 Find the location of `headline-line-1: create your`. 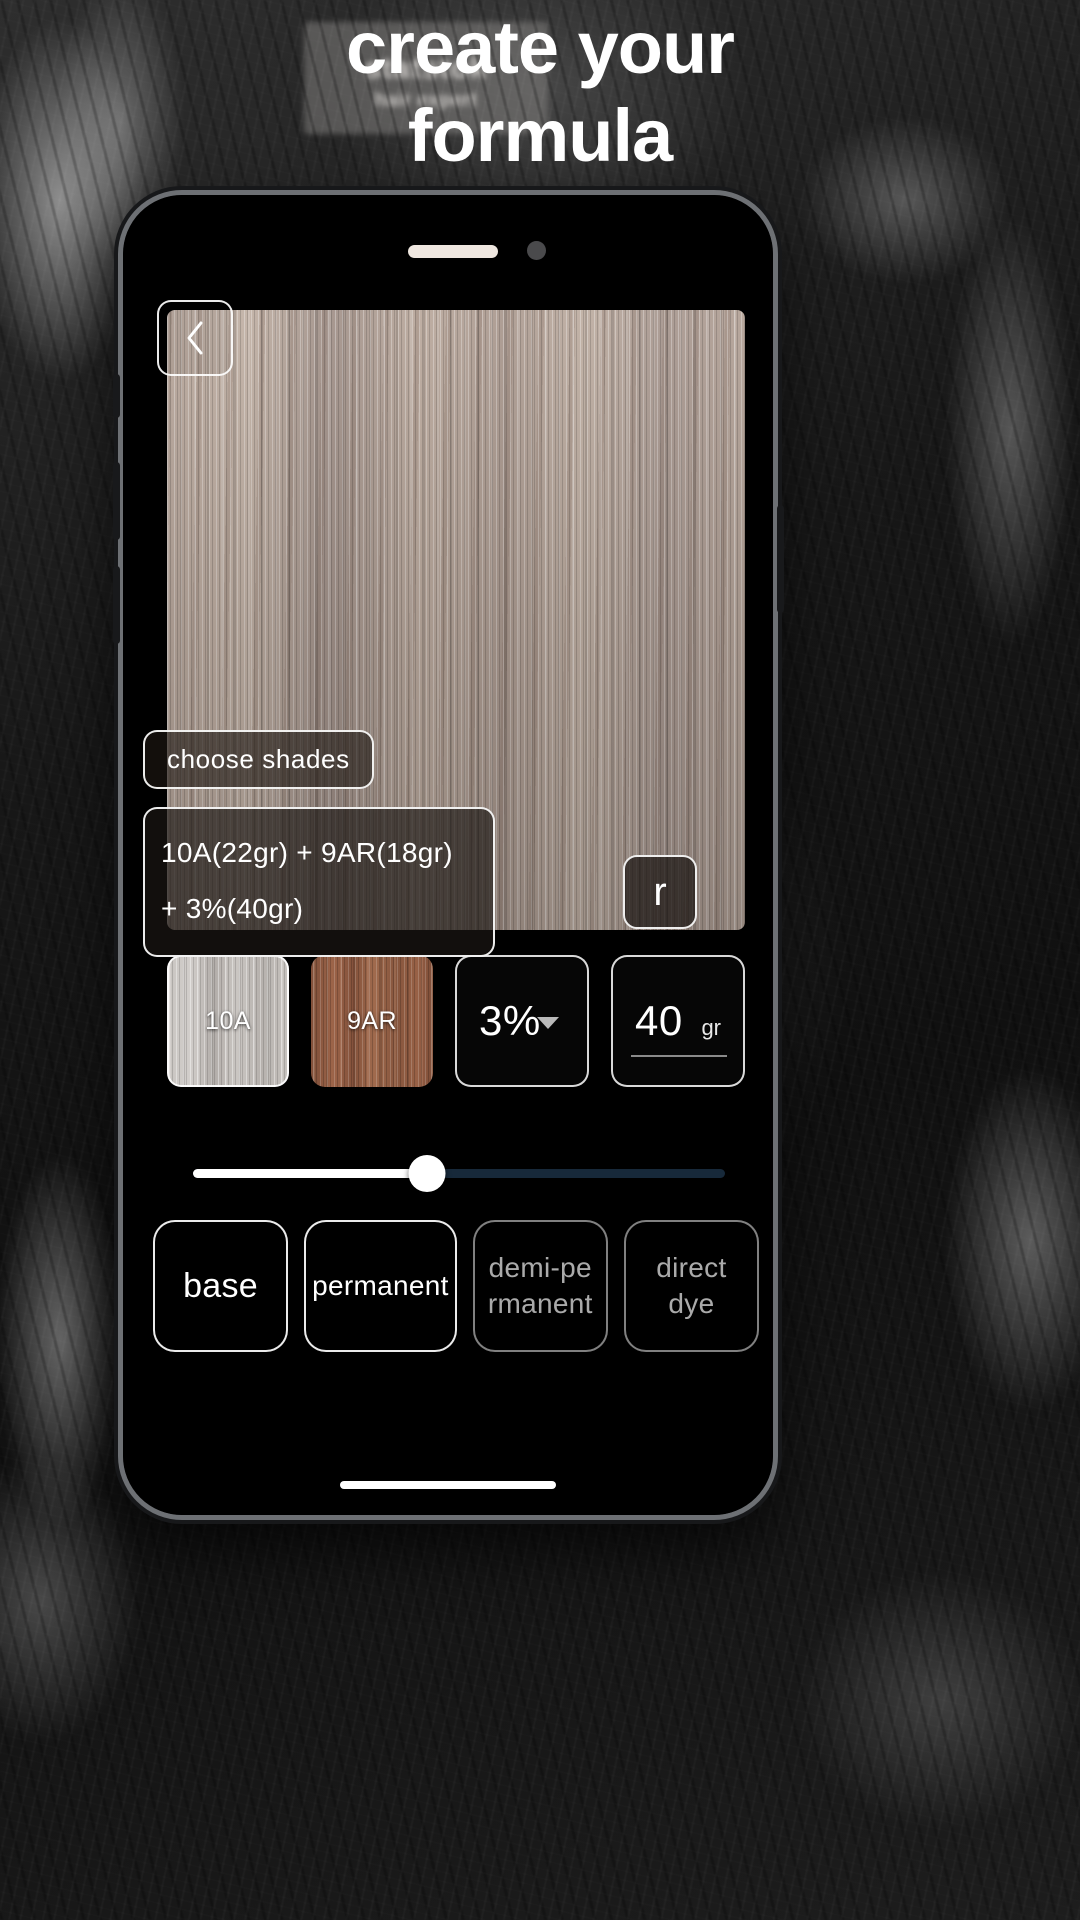

headline-line-1: create your is located at coordinates (540, 47).